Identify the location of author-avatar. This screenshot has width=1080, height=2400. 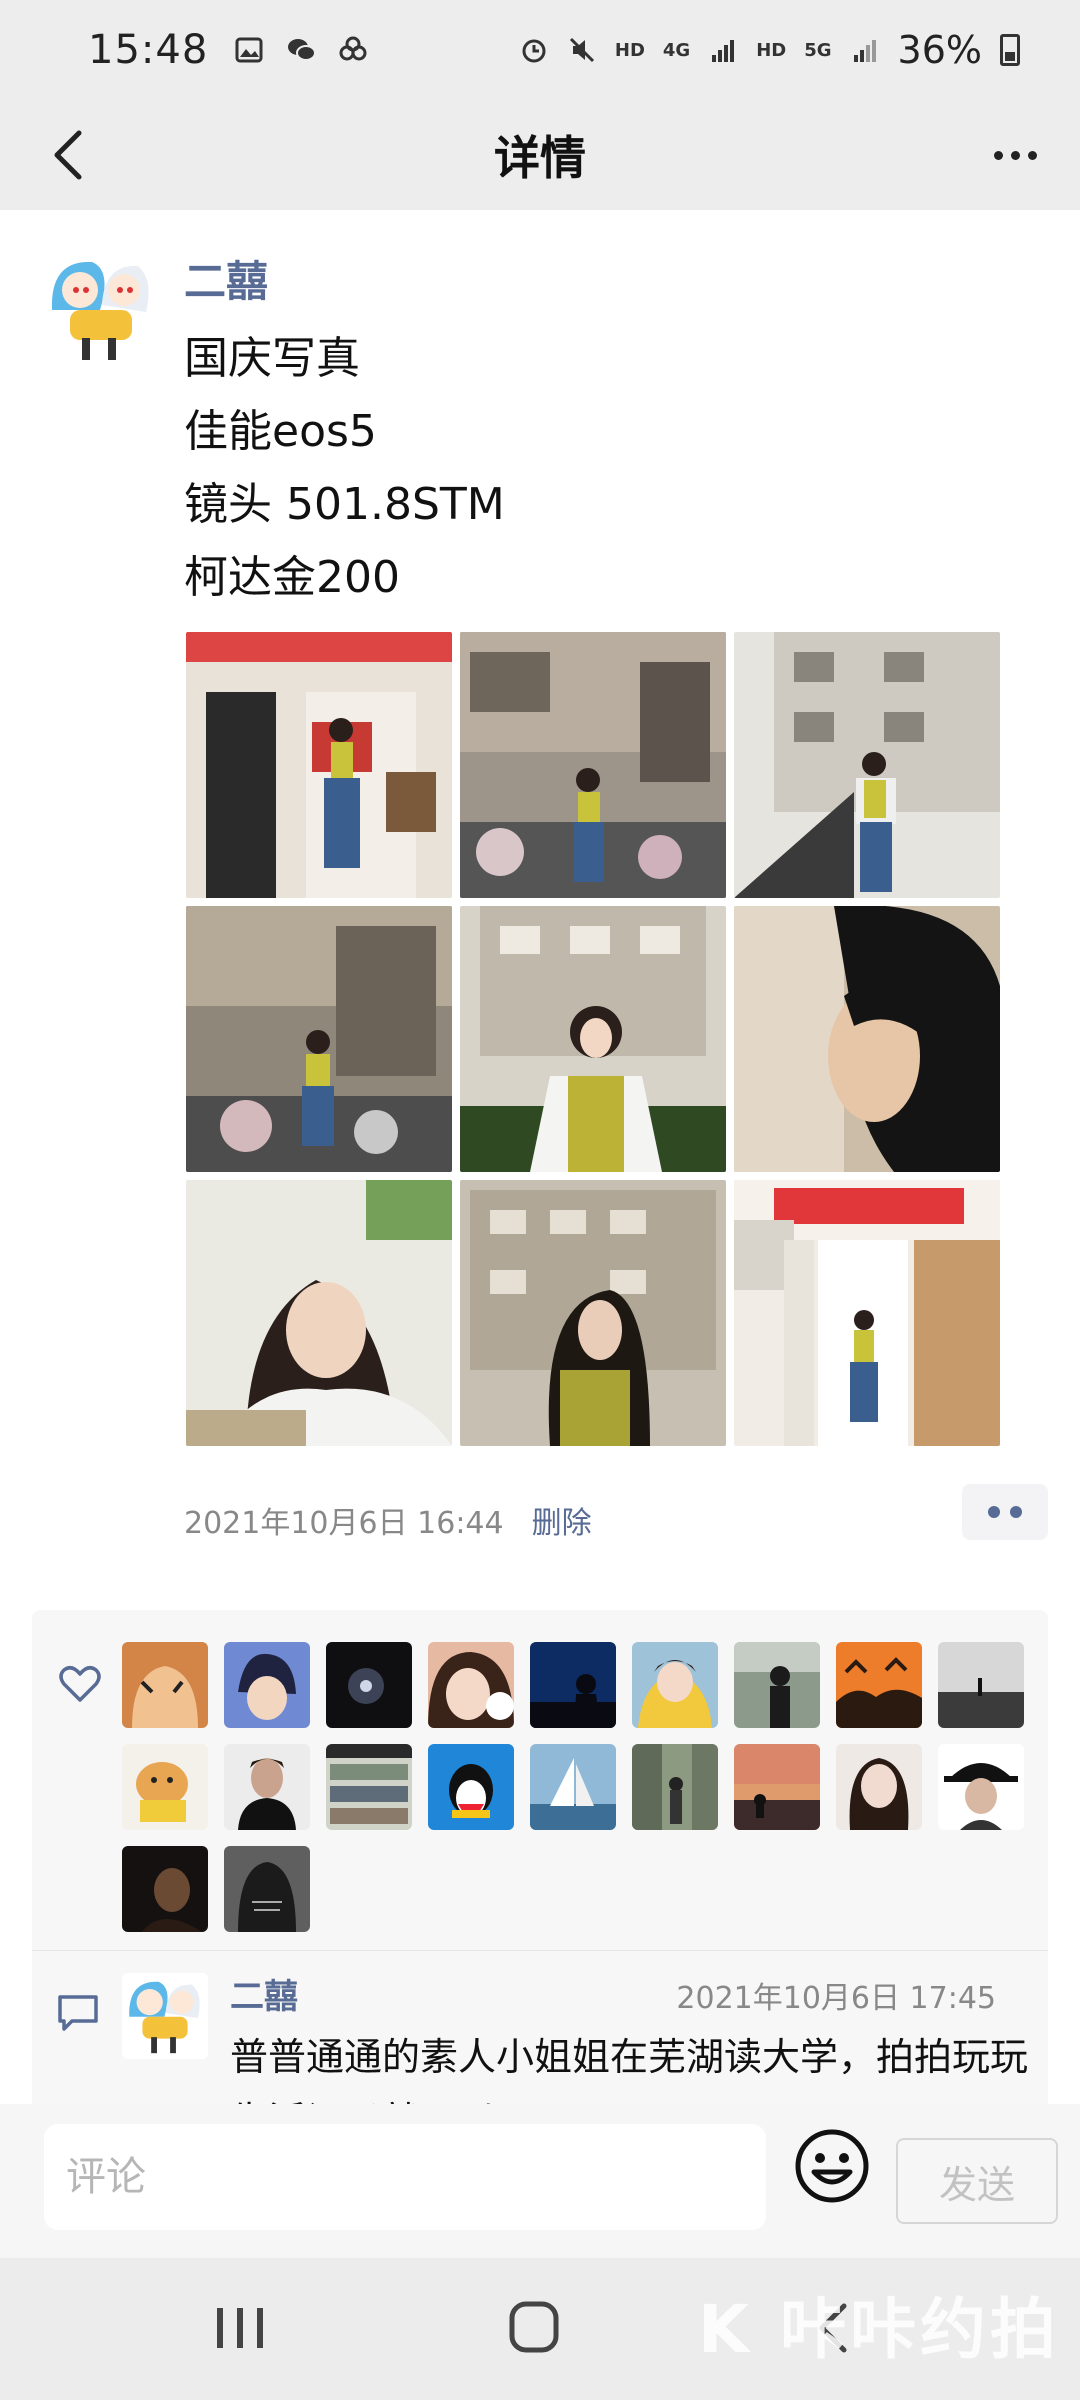
(101, 309).